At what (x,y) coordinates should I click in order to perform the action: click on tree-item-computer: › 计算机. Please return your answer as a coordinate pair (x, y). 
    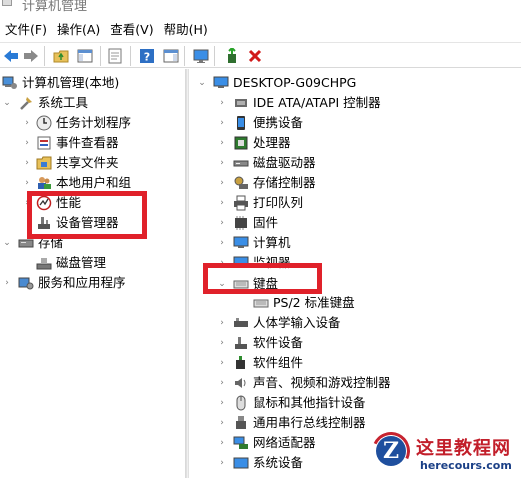
    Looking at the image, I should click on (253, 243).